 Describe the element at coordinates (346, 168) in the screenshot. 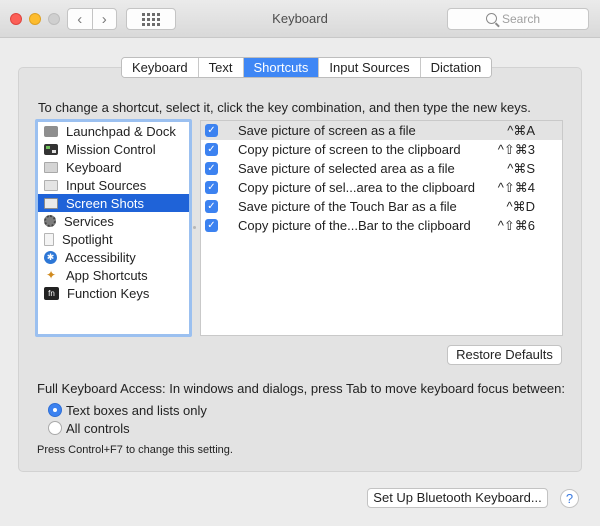

I see `shortcut-label: Save picture of selected area as a file` at that location.